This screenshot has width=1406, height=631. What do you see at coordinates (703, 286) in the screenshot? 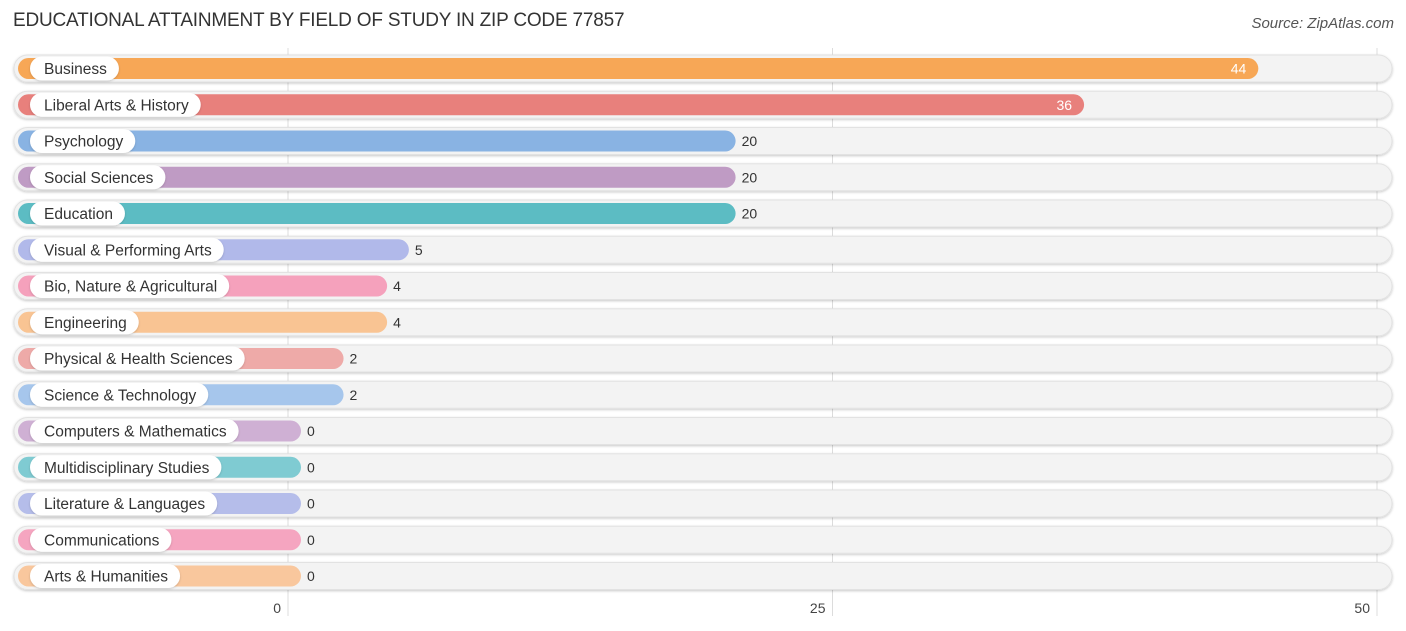
I see `bar-row: Bio, Nature & Agricultural 4` at bounding box center [703, 286].